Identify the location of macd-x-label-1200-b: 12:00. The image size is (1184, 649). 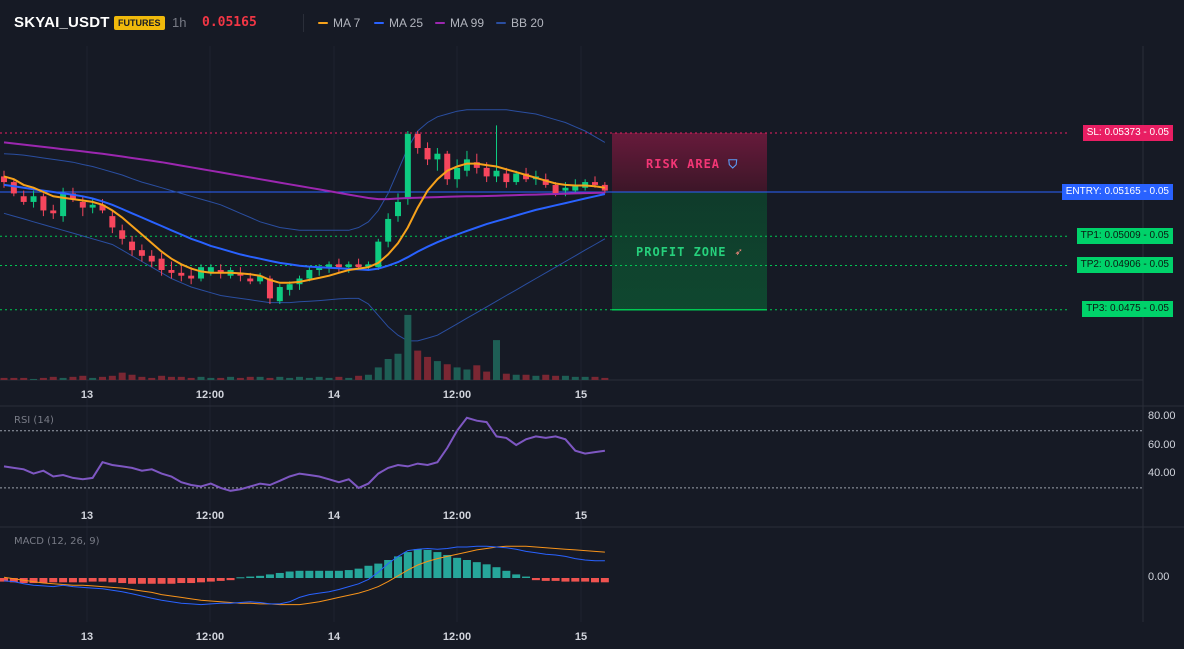
(457, 637).